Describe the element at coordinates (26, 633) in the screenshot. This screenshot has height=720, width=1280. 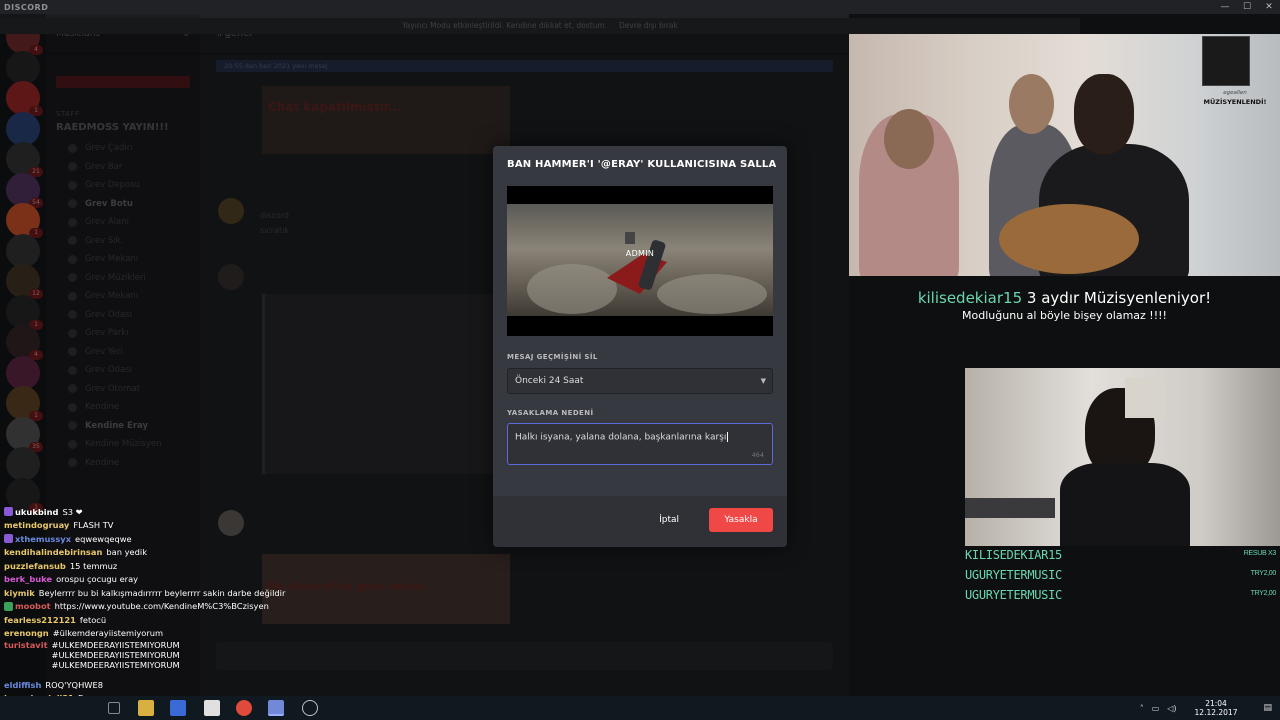
I see `chat-username: erenongn` at that location.